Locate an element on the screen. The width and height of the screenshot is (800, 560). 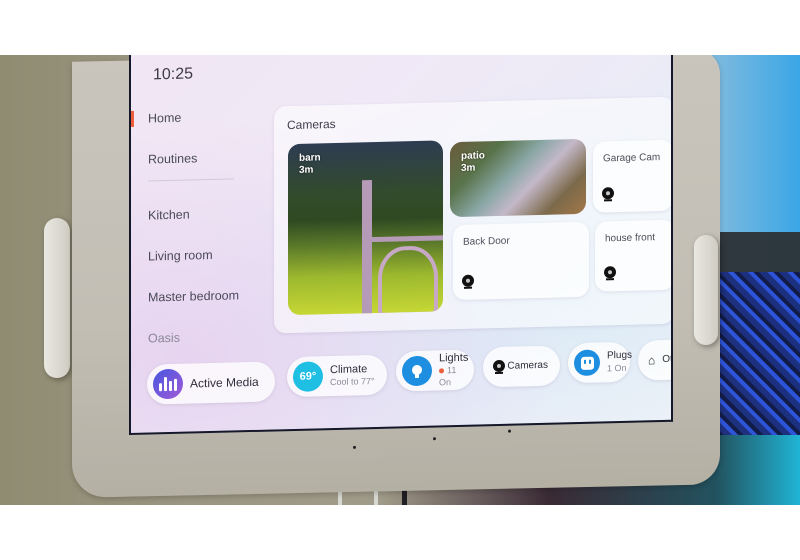
active-media-button: Active Media is located at coordinates (211, 383).